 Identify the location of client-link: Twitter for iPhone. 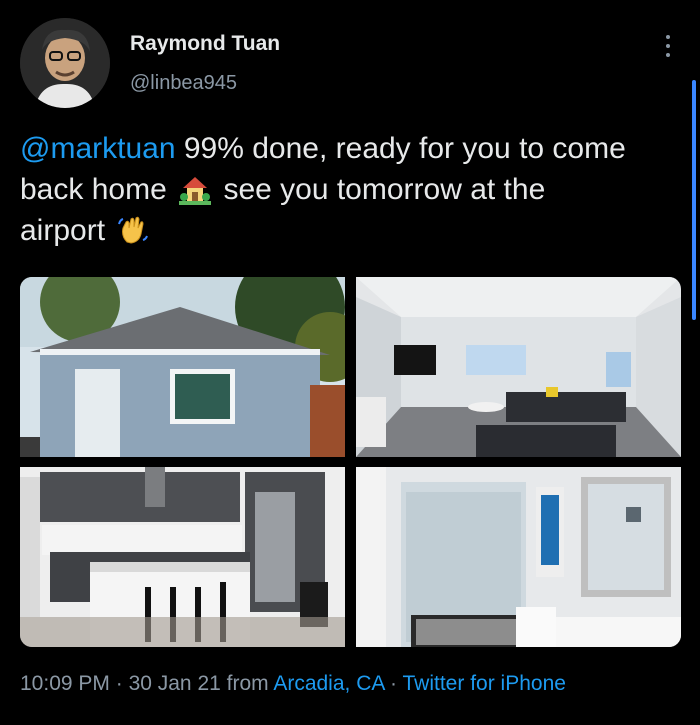
(484, 683).